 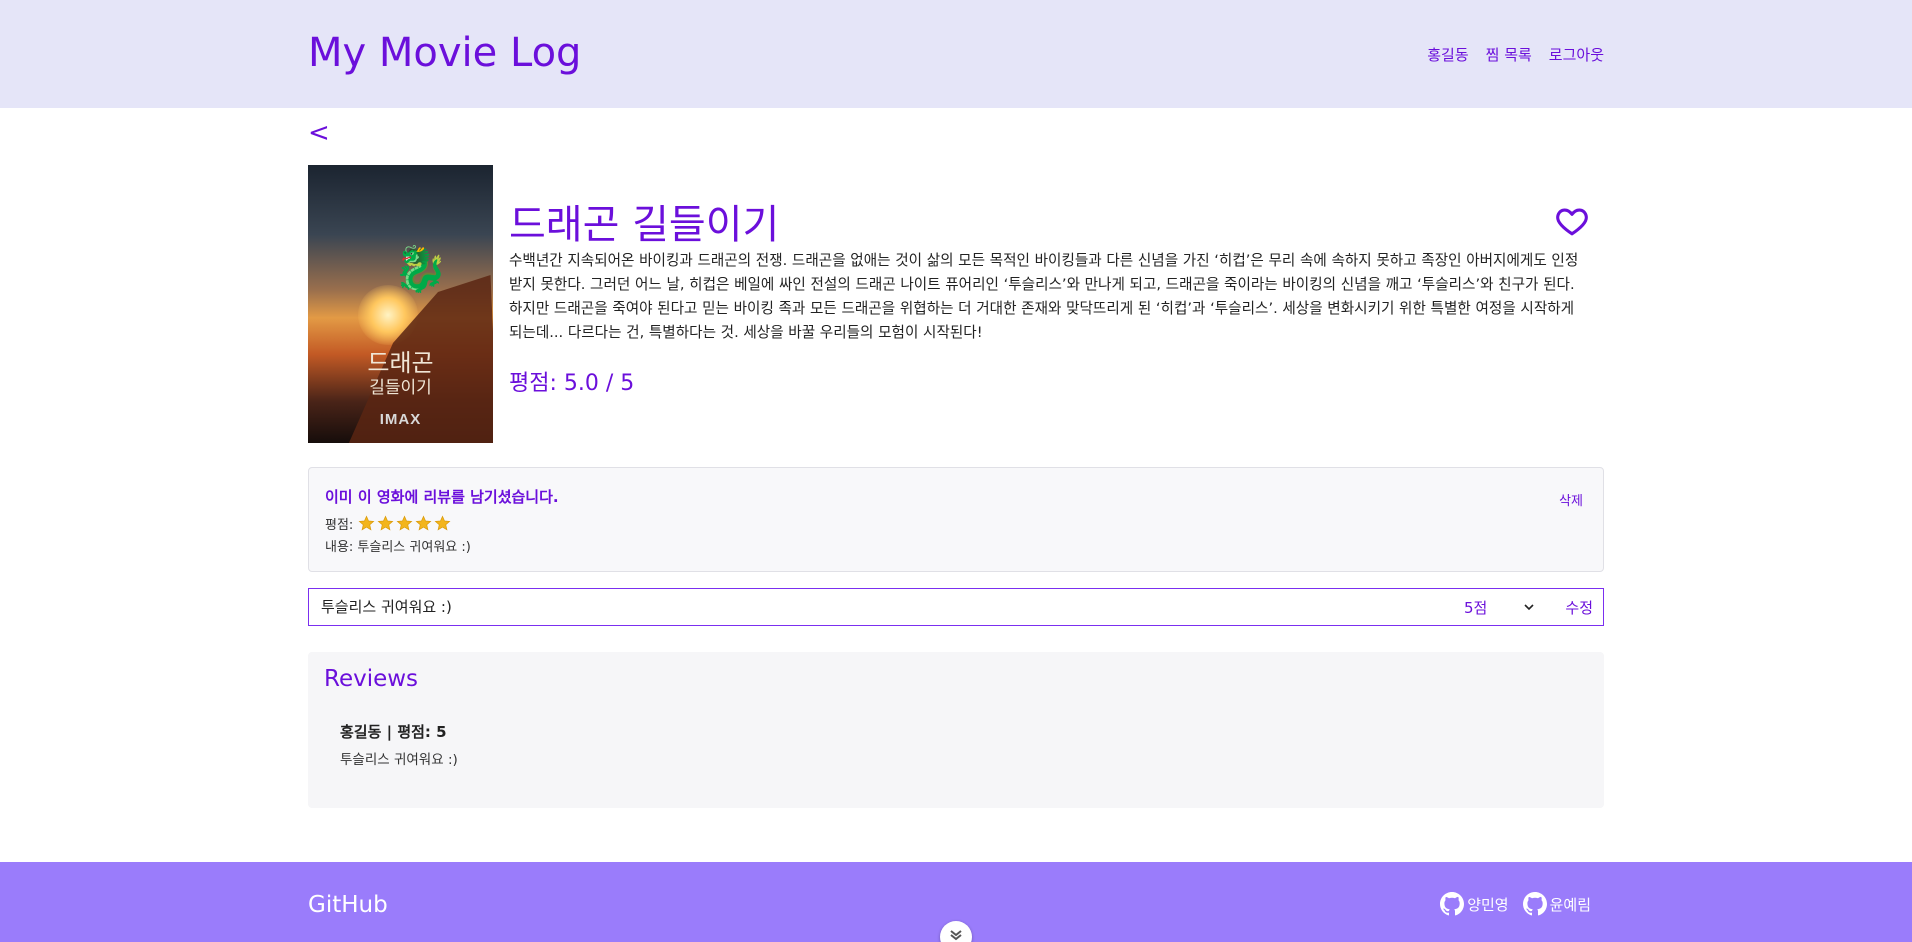 What do you see at coordinates (1509, 54) in the screenshot?
I see `nav-wishlist: 찜 목록` at bounding box center [1509, 54].